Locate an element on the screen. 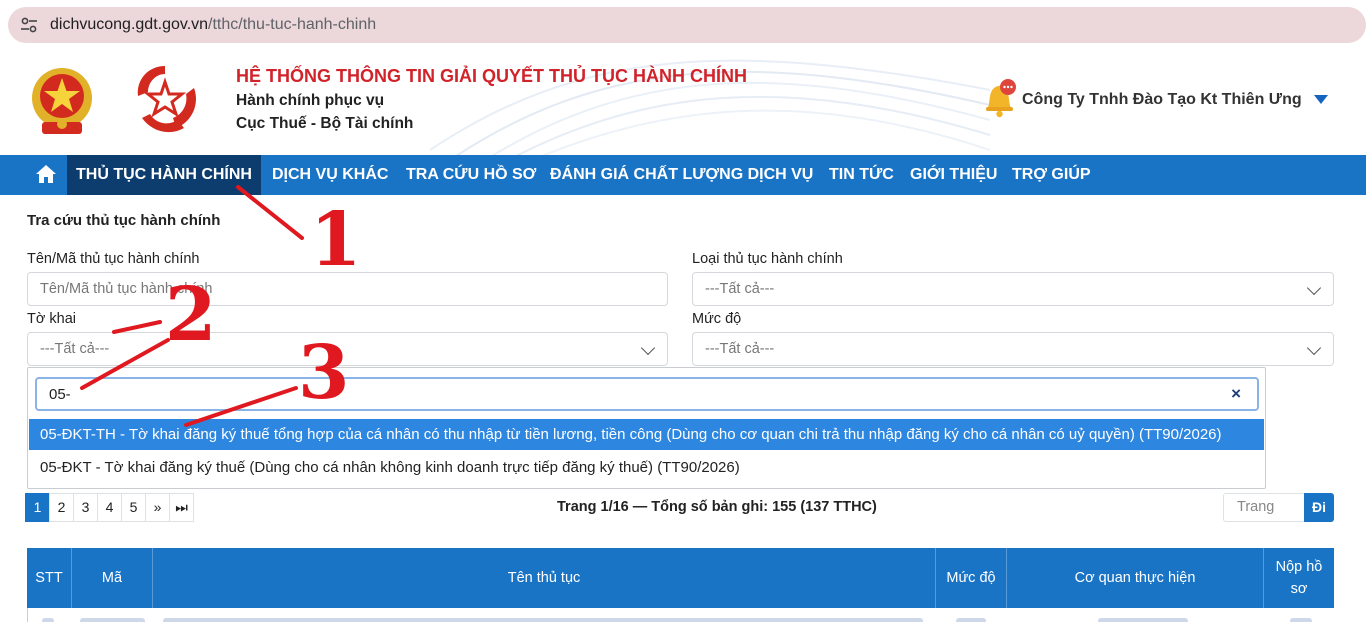 The image size is (1366, 622). site-settings-icon is located at coordinates (29, 25).